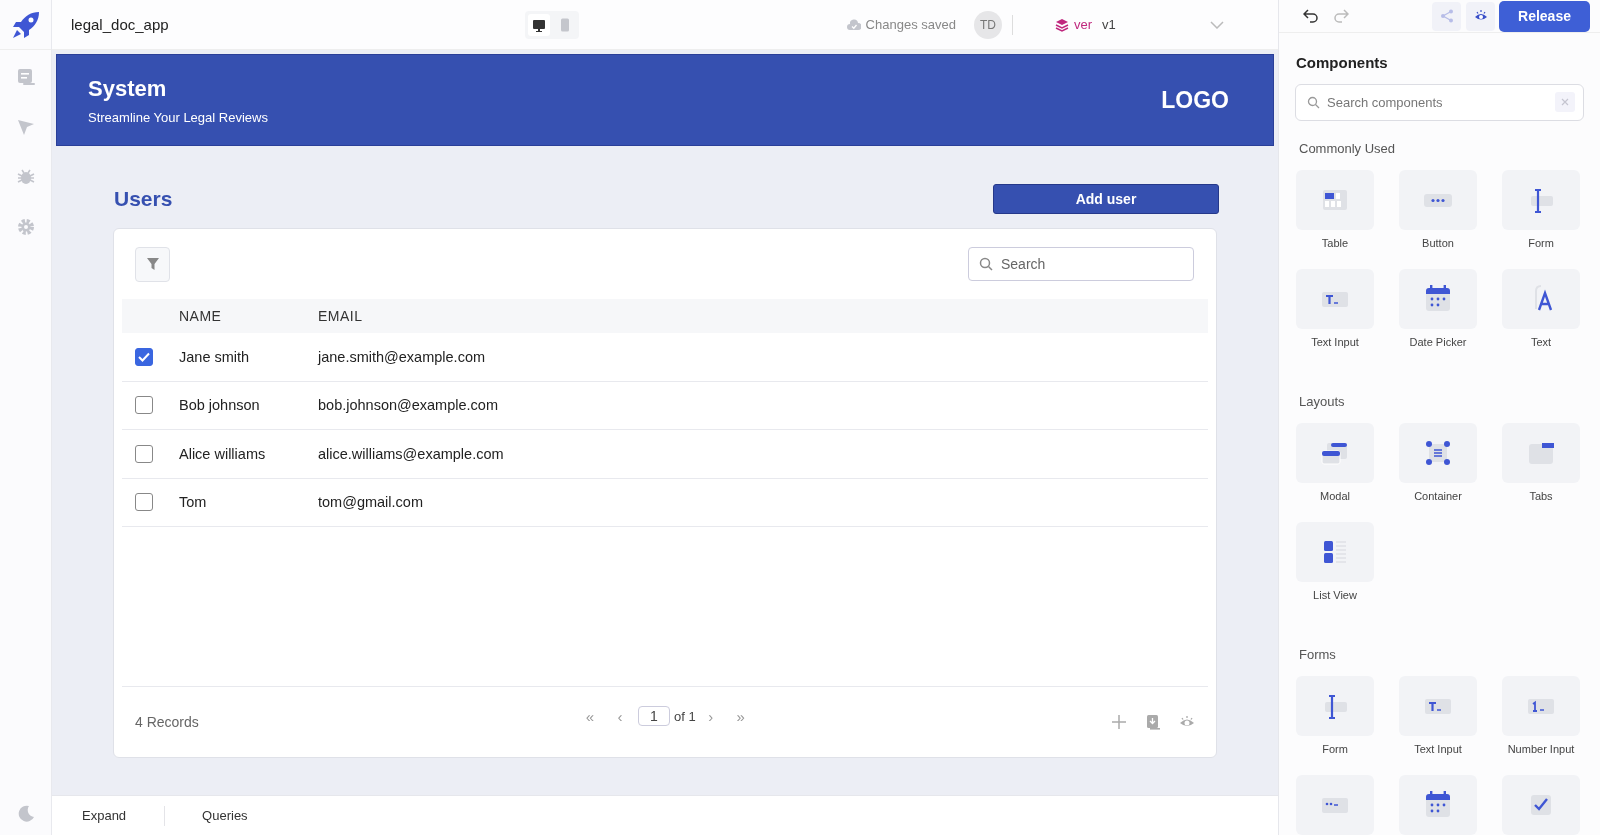 This screenshot has width=1600, height=835. Describe the element at coordinates (25, 814) in the screenshot. I see `moon-icon` at that location.